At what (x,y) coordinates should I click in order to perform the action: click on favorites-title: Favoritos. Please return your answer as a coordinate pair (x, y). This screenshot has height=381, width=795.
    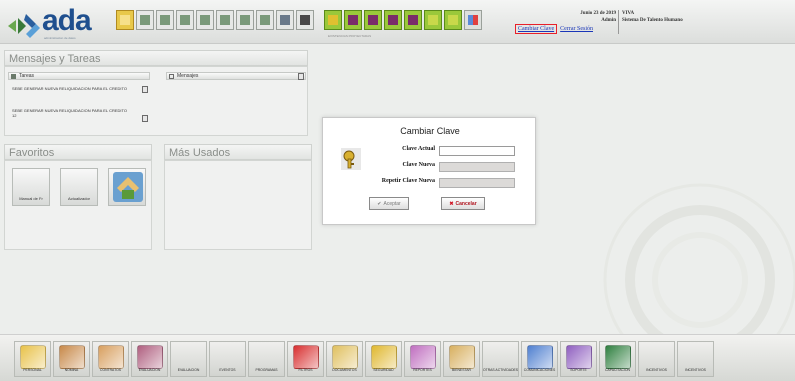
    Looking at the image, I should click on (78, 152).